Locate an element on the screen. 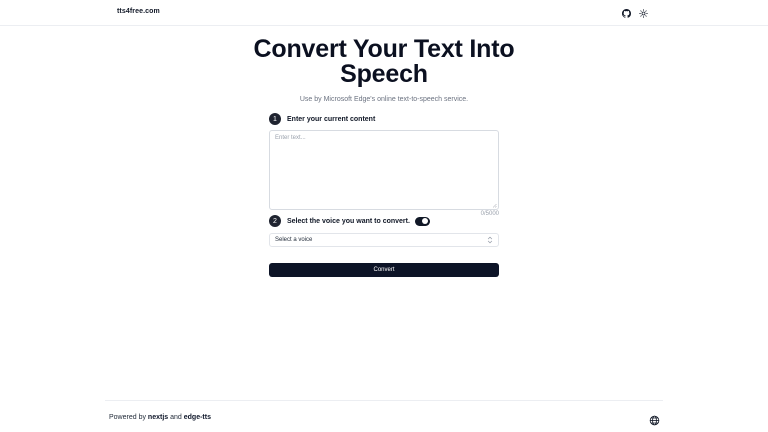  chevron-up-down-icon is located at coordinates (490, 240).